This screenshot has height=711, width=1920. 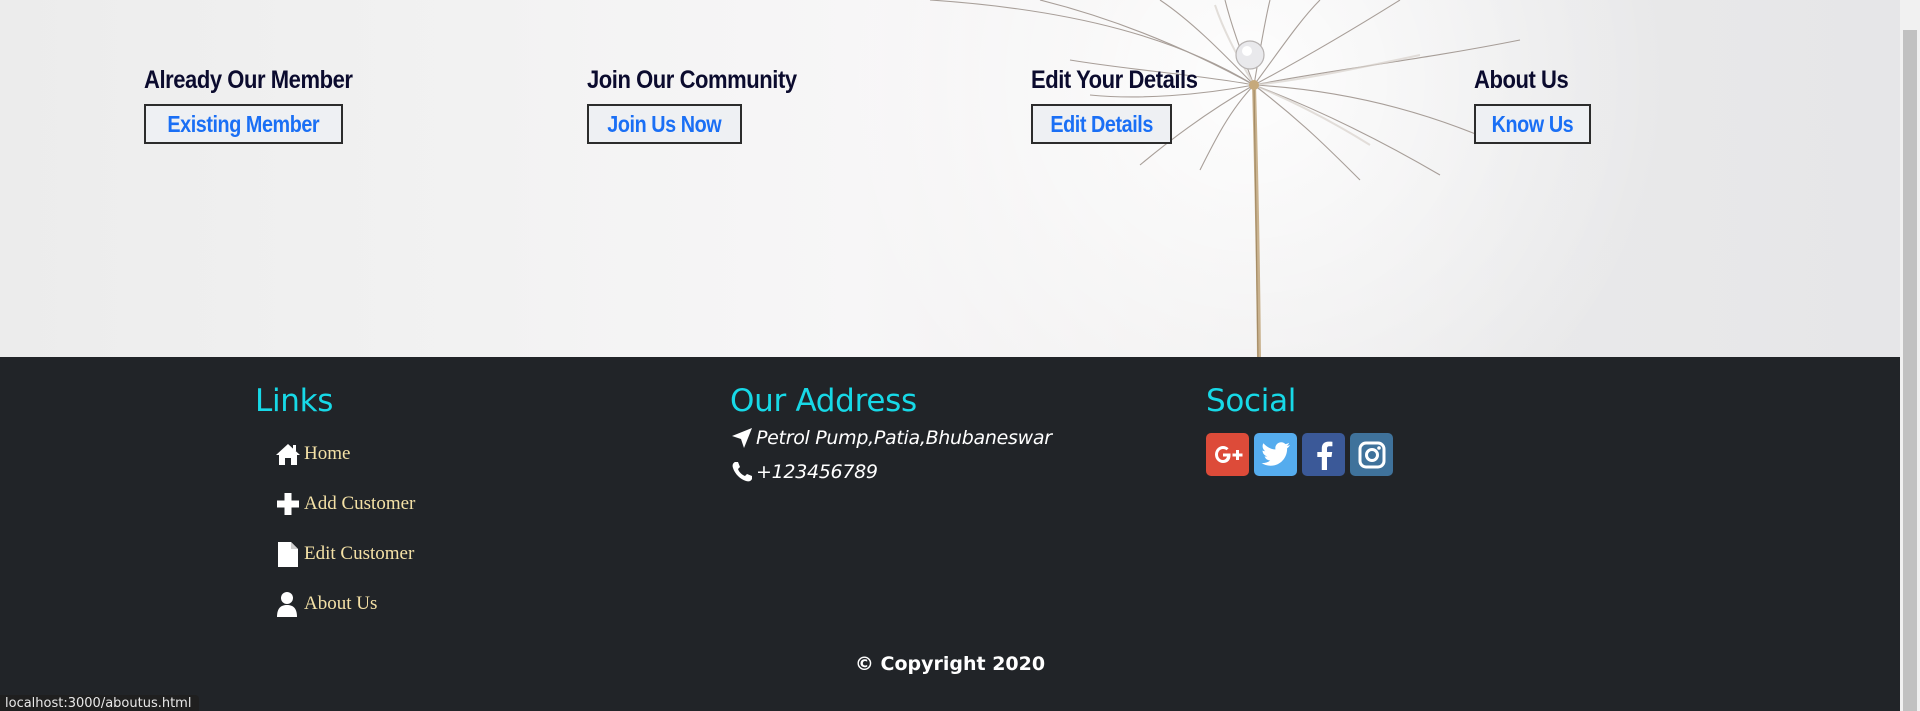 I want to click on cta-heading: About Us, so click(x=1521, y=80).